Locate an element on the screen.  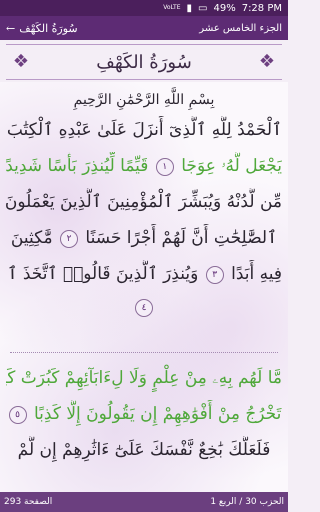
surah-header: ❖ سُورَةُ الكَهْفِ ❖ is located at coordinates (144, 62).